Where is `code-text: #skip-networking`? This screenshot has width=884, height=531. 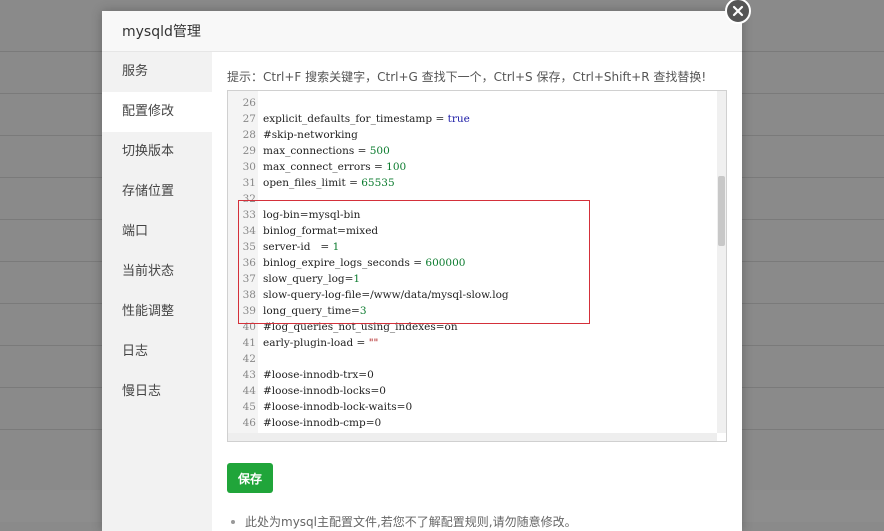
code-text: #skip-networking is located at coordinates (310, 135).